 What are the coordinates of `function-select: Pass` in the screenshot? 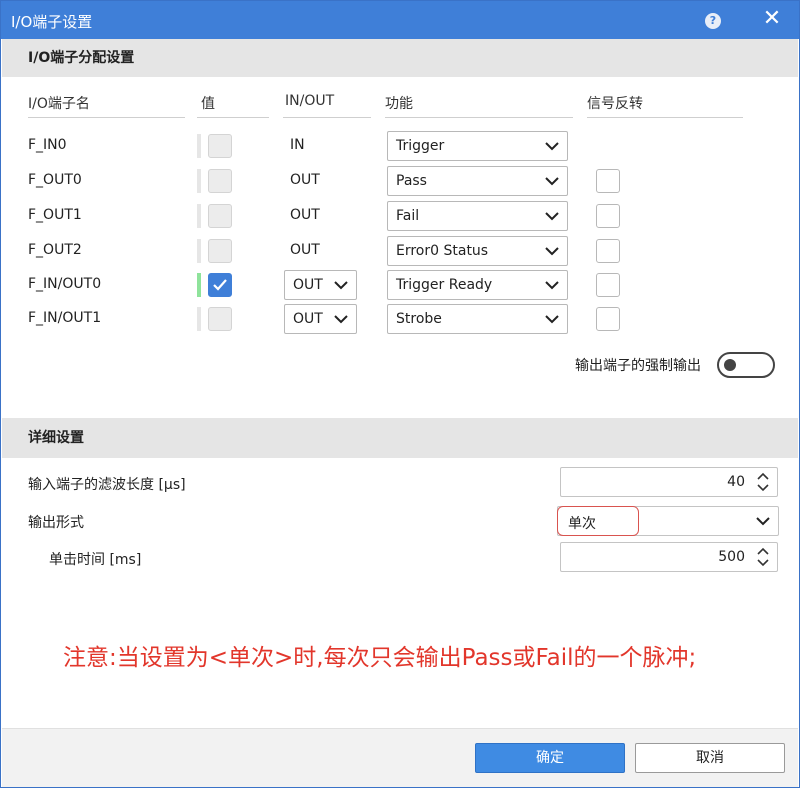 It's located at (477, 181).